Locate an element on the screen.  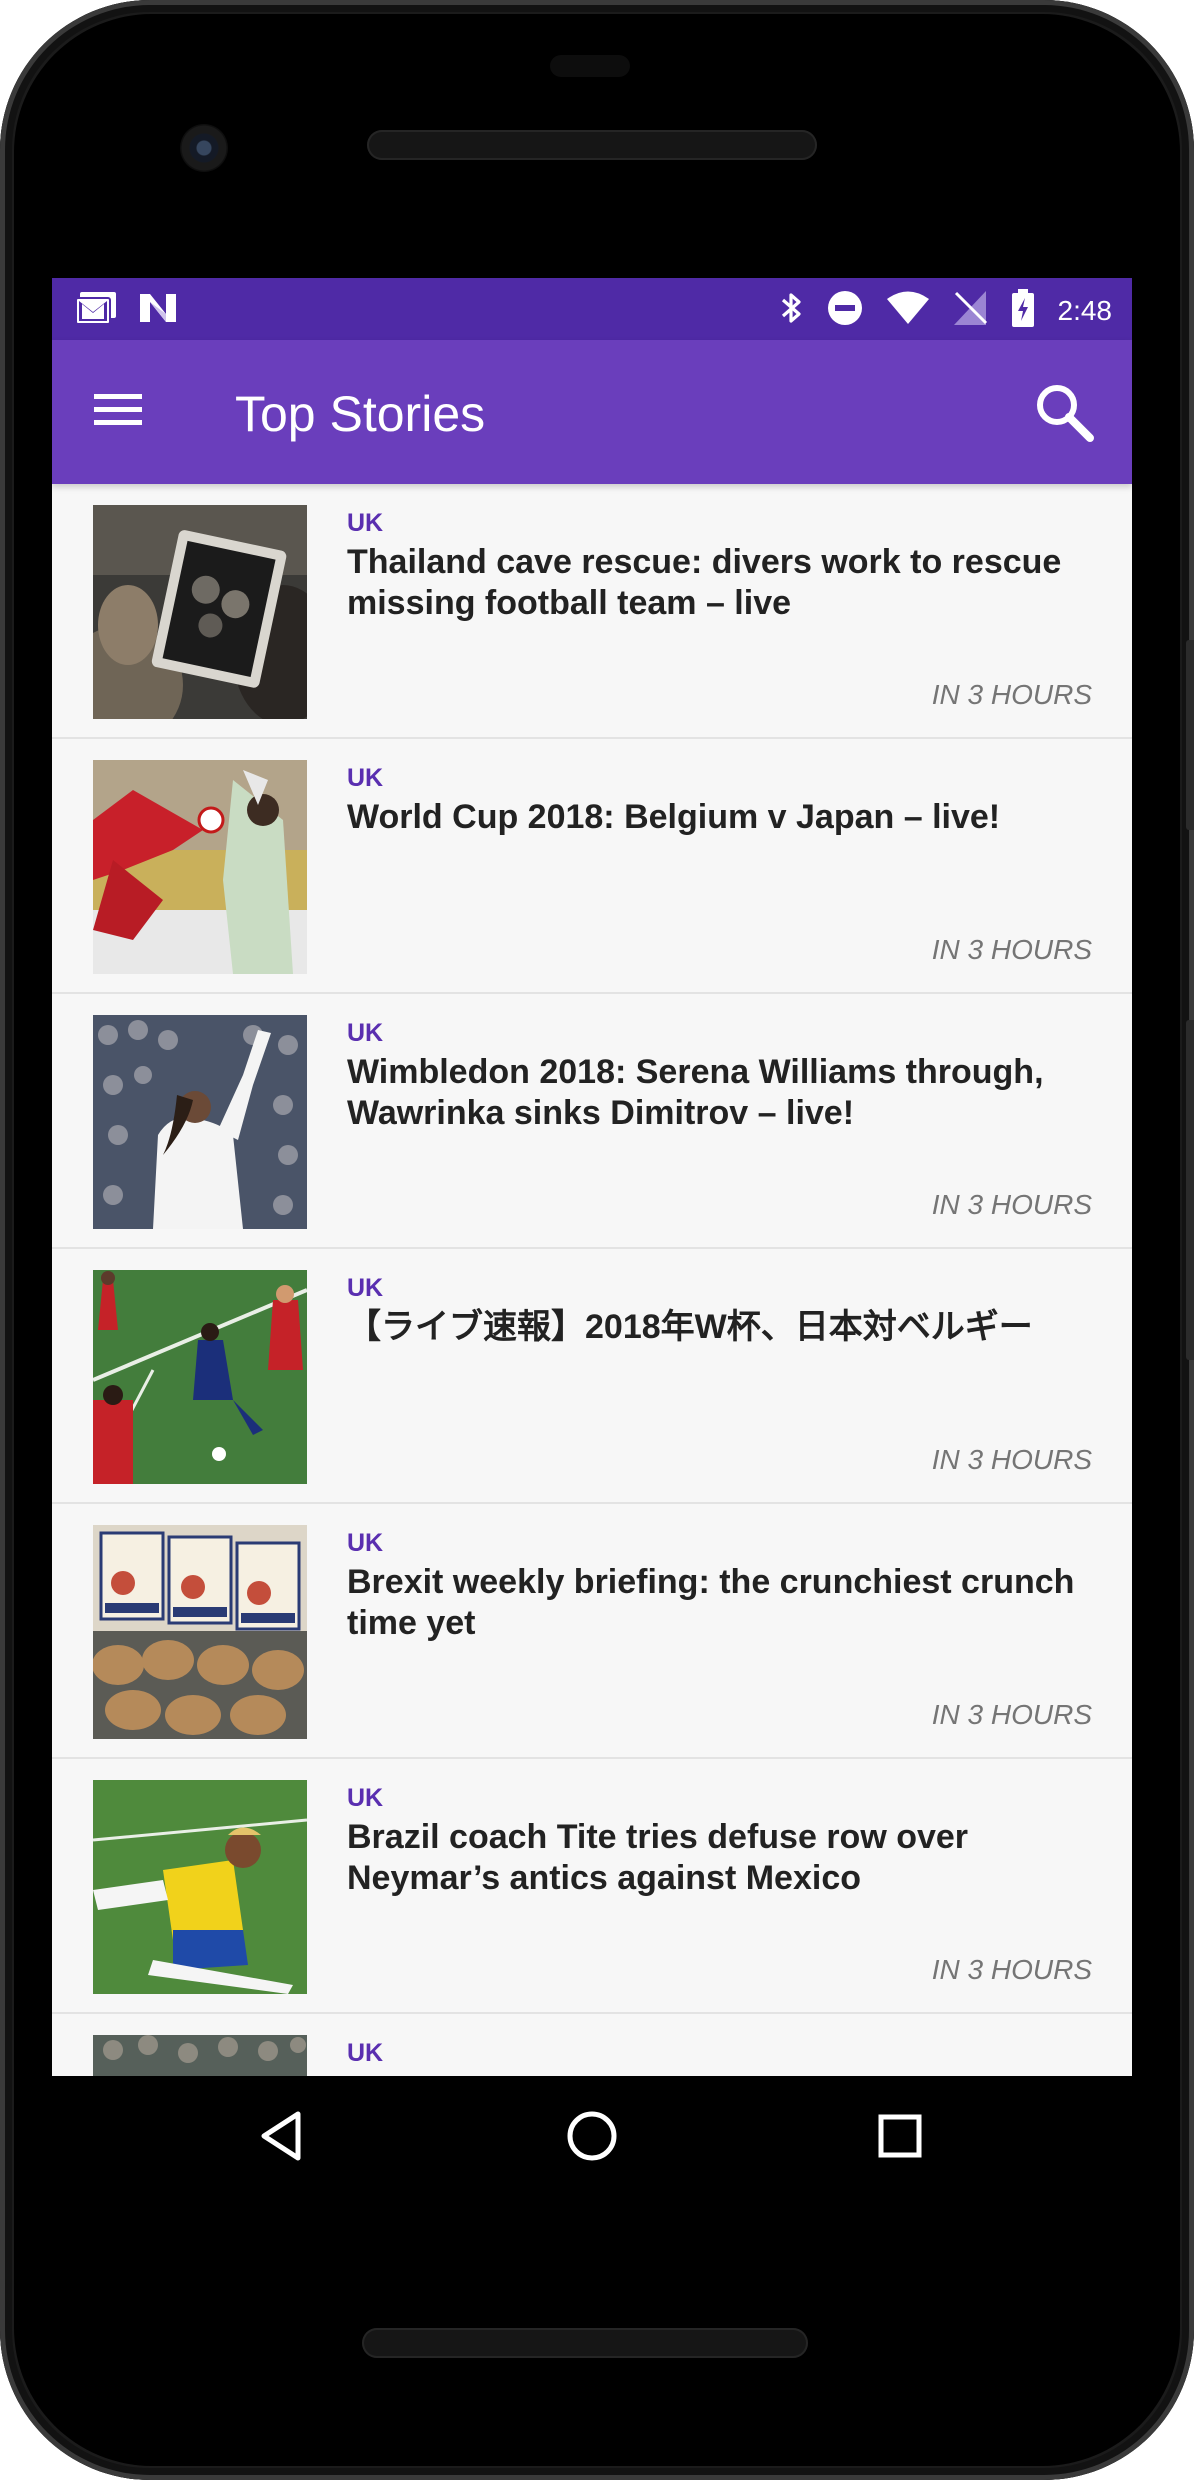
status-time: 2:48 is located at coordinates (1085, 310).